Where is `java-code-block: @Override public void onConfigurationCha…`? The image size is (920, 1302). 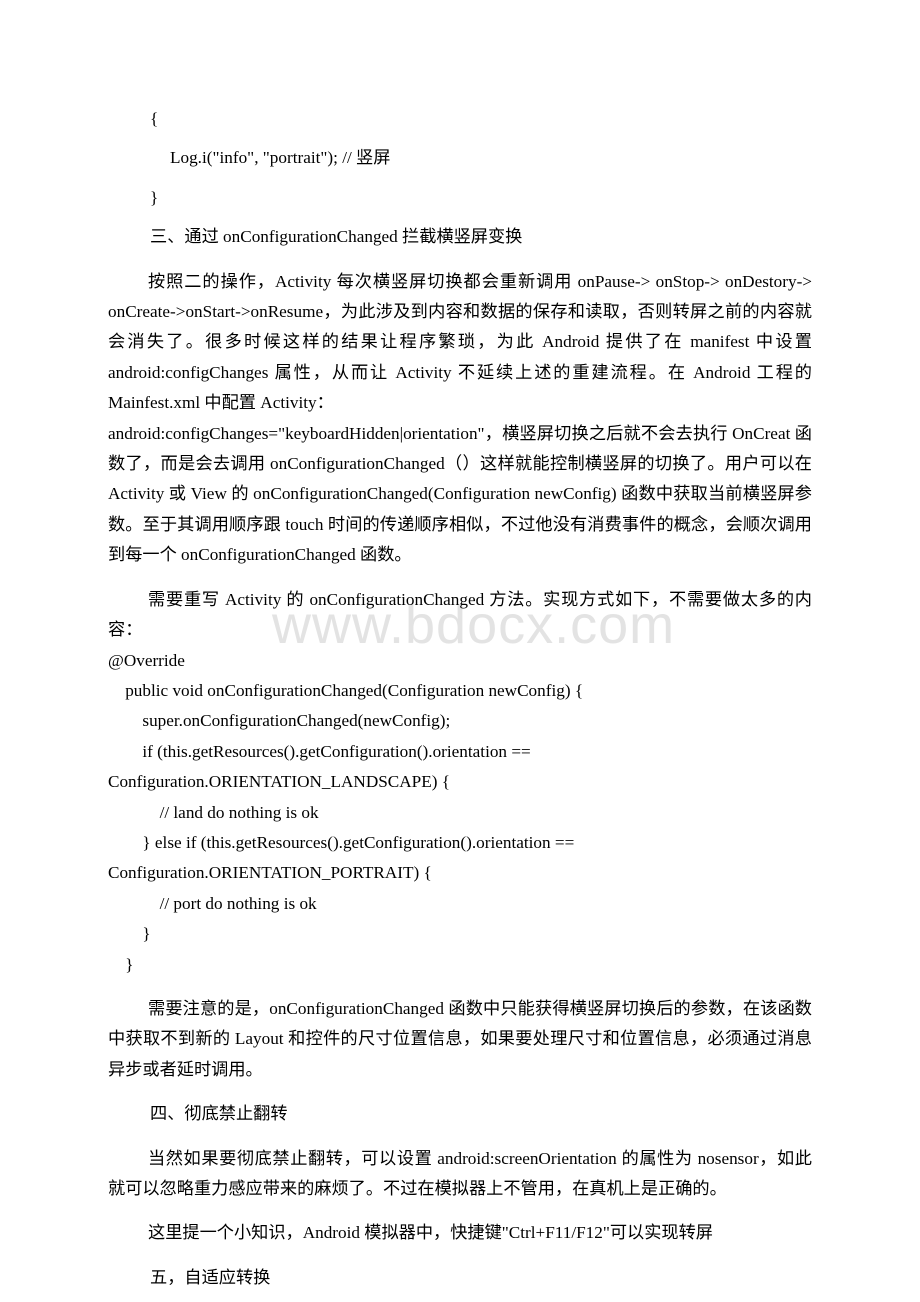 java-code-block: @Override public void onConfigurationCha… is located at coordinates (346, 812).